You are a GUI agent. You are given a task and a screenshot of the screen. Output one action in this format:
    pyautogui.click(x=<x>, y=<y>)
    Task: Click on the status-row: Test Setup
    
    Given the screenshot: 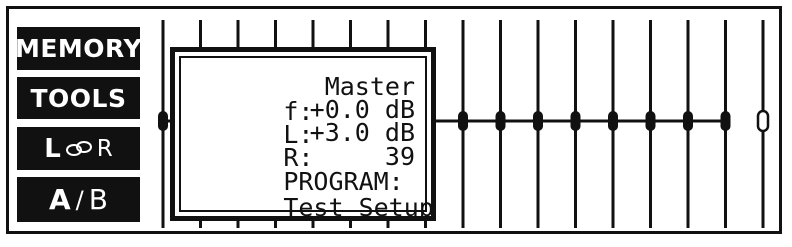 What is the action you would take?
    pyautogui.click(x=313, y=207)
    